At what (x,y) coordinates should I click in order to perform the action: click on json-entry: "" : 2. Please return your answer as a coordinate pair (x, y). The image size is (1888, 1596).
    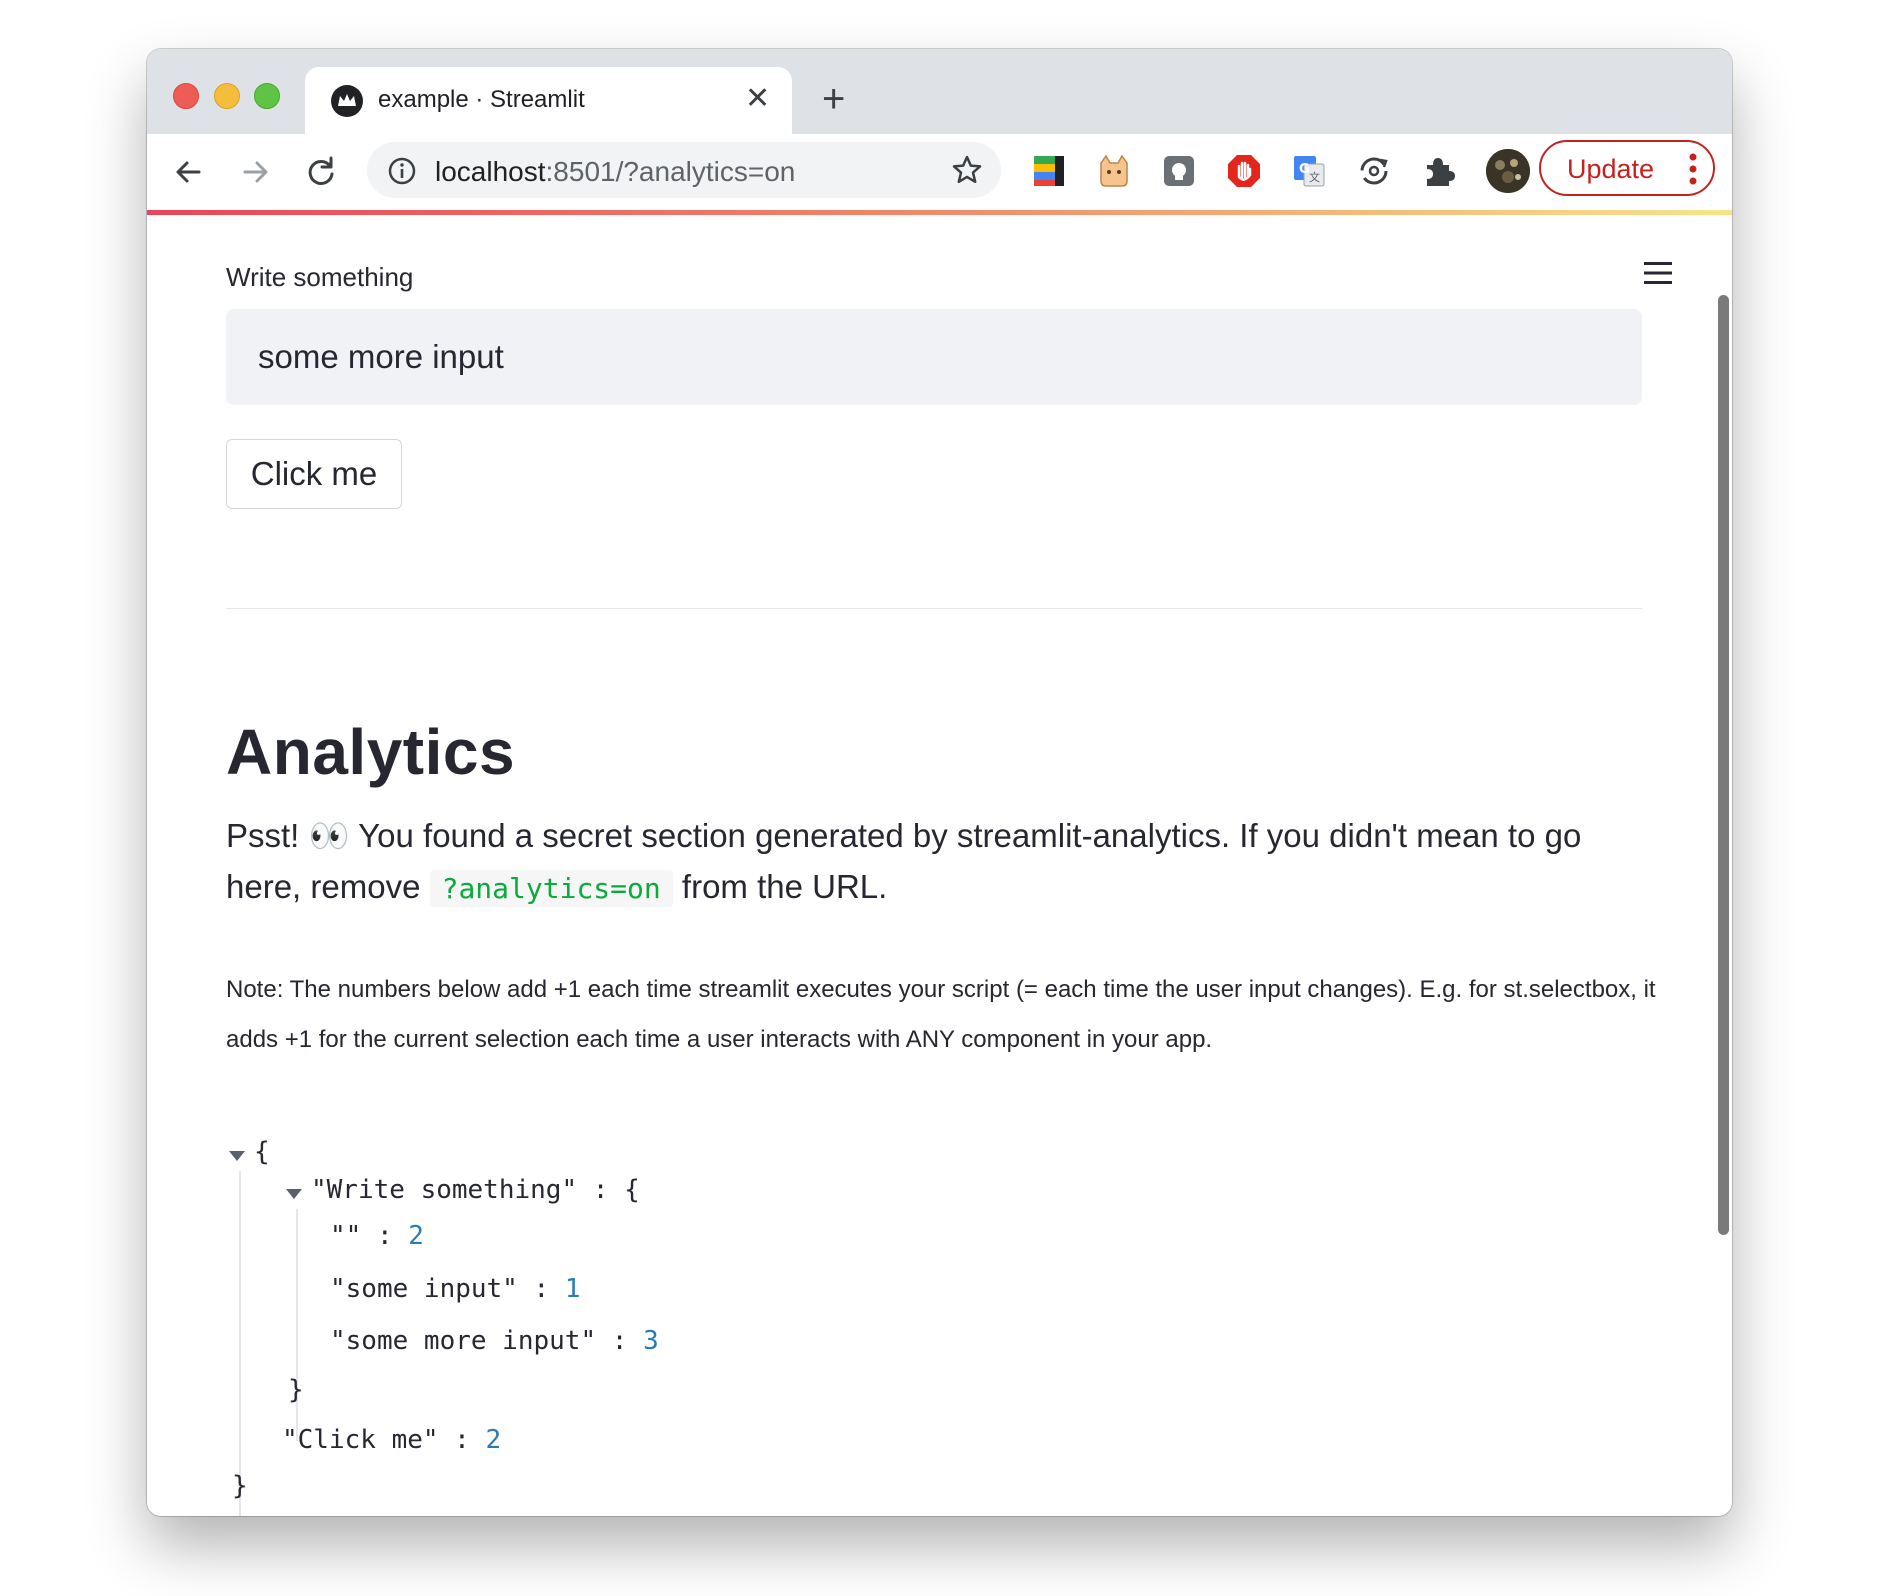
    Looking at the image, I should click on (377, 1236).